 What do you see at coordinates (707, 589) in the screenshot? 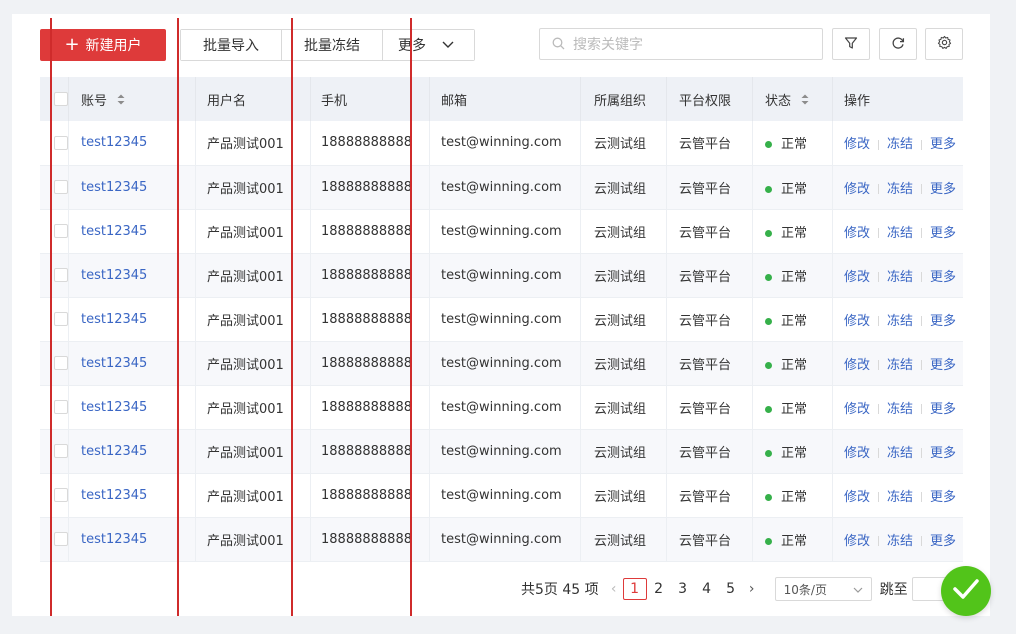
I see `page-4: 4` at bounding box center [707, 589].